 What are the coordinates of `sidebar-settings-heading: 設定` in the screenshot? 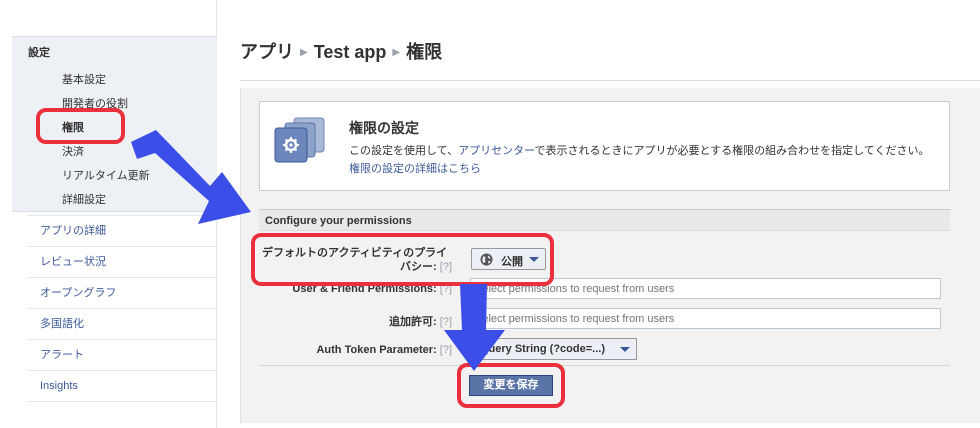 It's located at (39, 52).